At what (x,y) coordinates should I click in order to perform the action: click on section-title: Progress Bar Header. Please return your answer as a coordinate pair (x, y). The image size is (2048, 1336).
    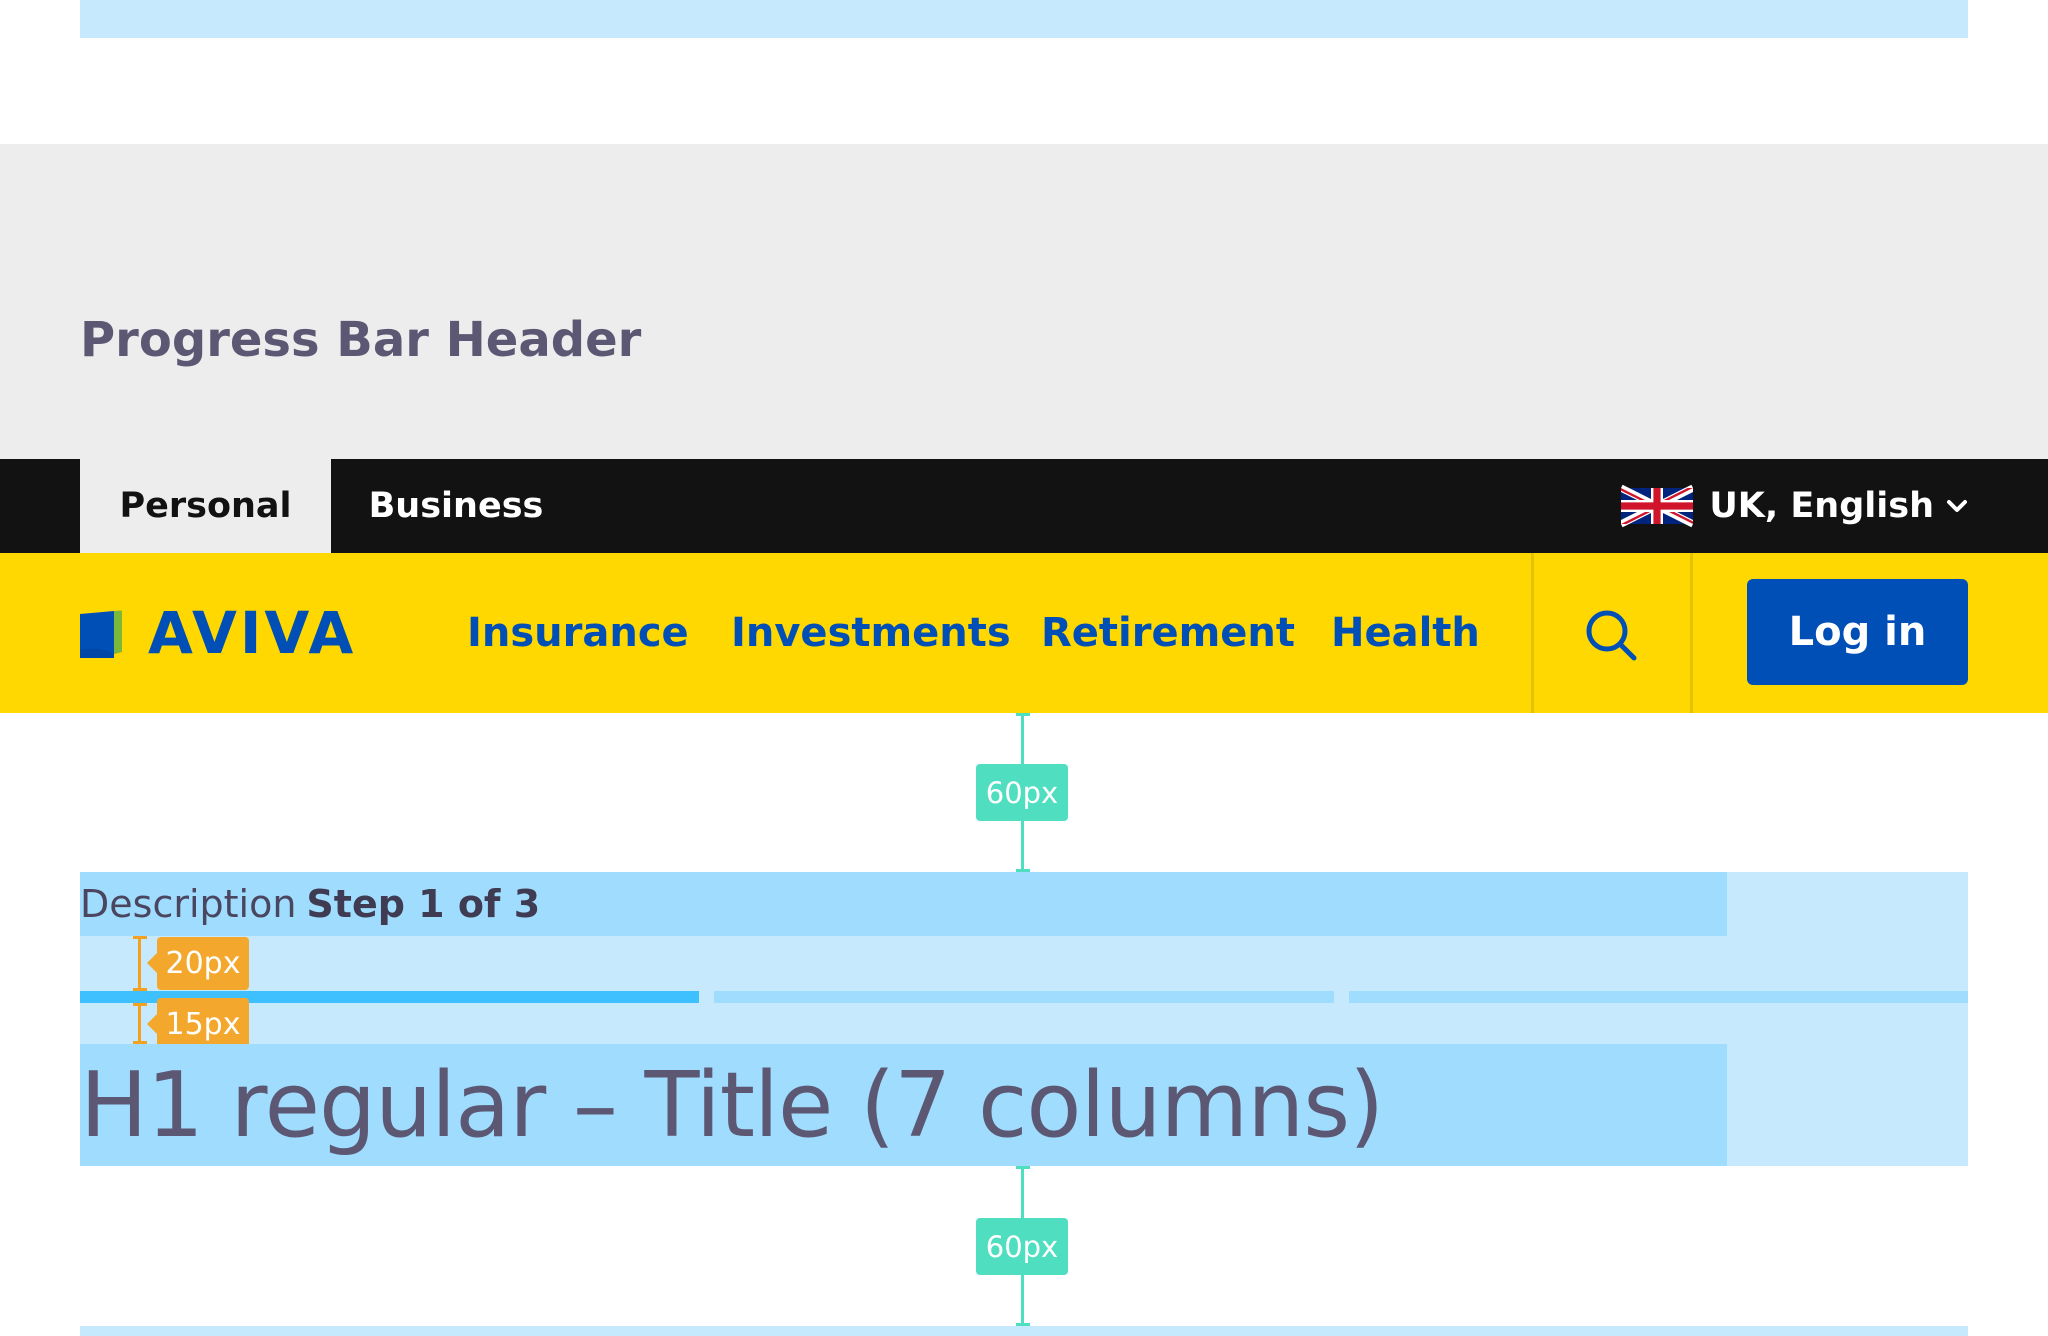
    Looking at the image, I should click on (361, 340).